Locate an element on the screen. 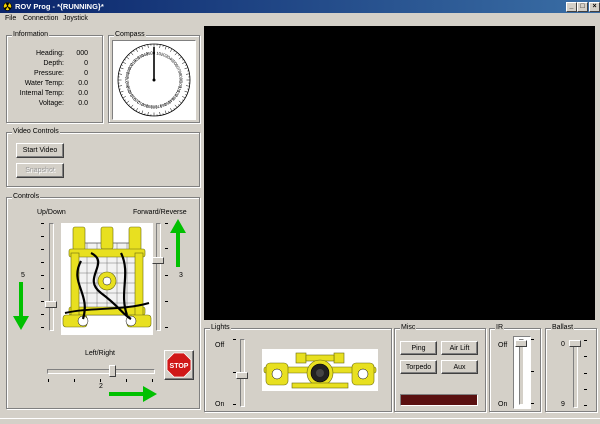  ballast-legend: Ballast is located at coordinates (562, 327).